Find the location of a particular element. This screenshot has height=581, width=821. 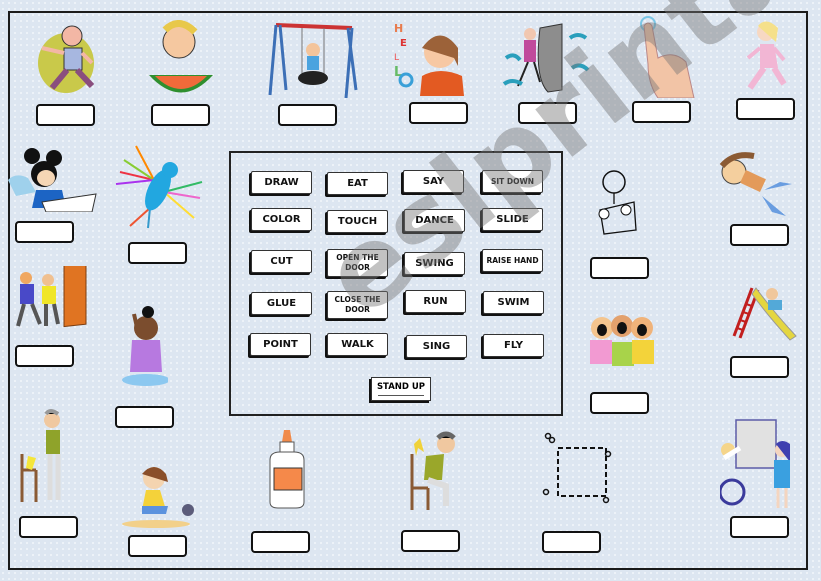

answer-box-eat is located at coordinates (180, 115).